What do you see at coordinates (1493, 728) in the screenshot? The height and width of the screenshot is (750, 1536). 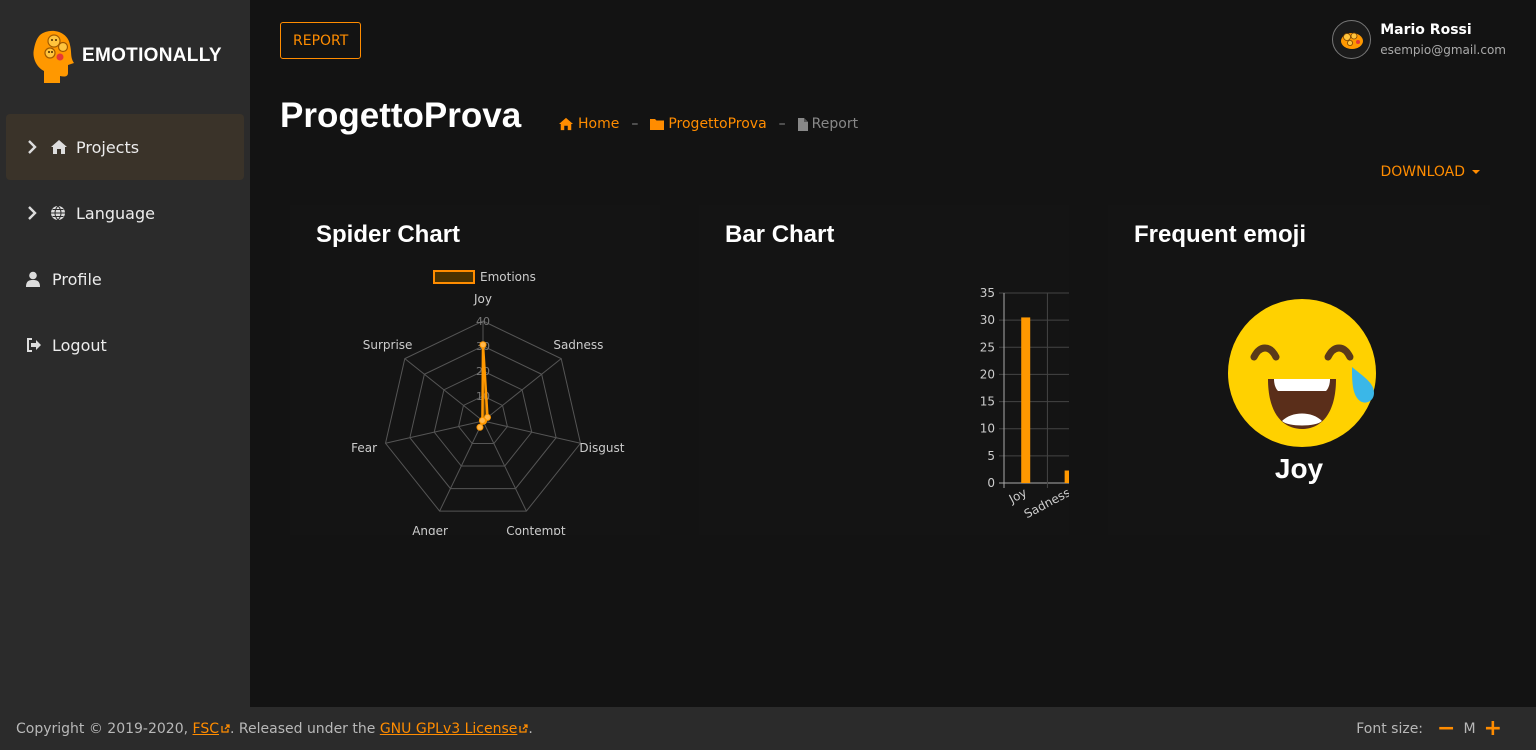 I see `font-increase-button: +` at bounding box center [1493, 728].